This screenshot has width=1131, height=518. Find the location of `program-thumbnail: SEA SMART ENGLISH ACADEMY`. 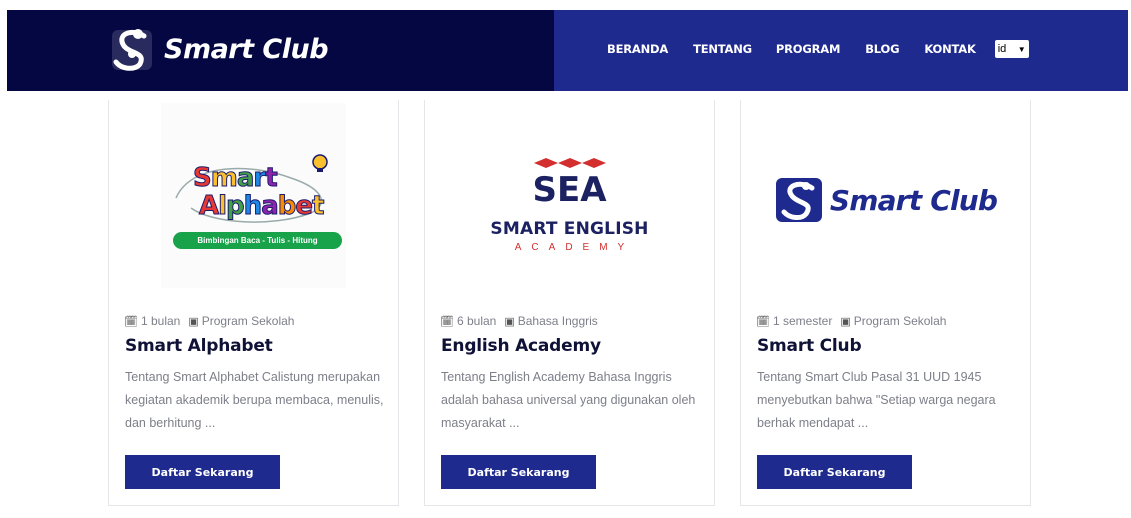

program-thumbnail: SEA SMART ENGLISH ACADEMY is located at coordinates (569, 195).